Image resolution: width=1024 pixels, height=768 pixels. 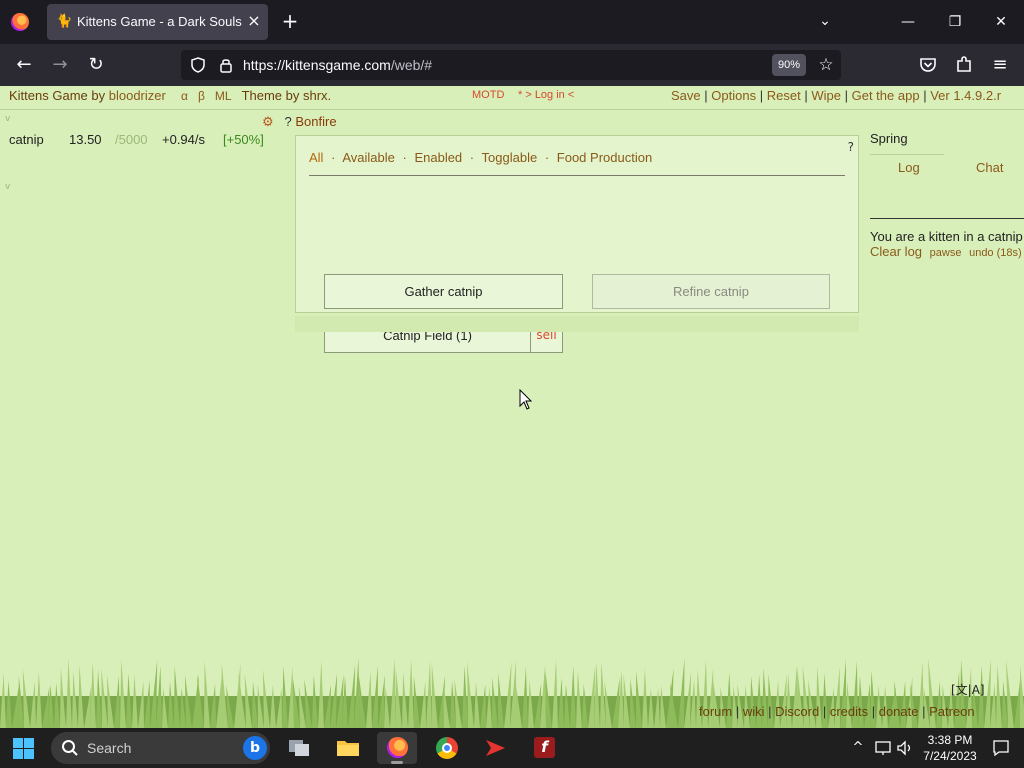 I want to click on refine-catnip-button: Refine catnip, so click(x=711, y=291).